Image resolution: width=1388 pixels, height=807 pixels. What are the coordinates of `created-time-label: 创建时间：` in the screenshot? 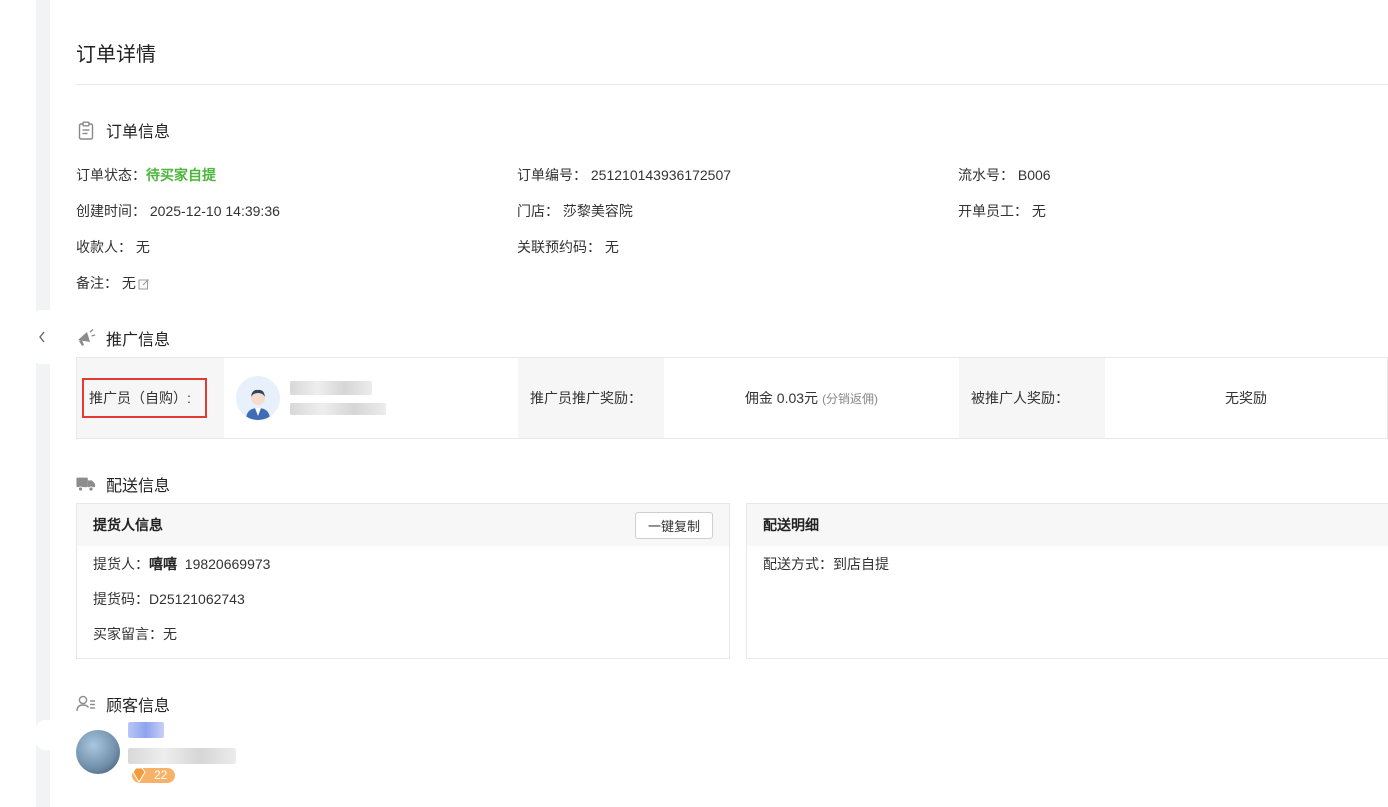 It's located at (111, 211).